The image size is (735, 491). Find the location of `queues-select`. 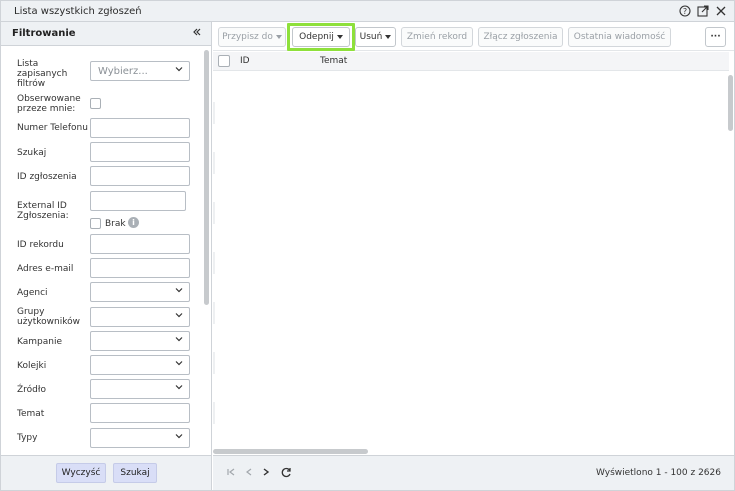

queues-select is located at coordinates (140, 365).